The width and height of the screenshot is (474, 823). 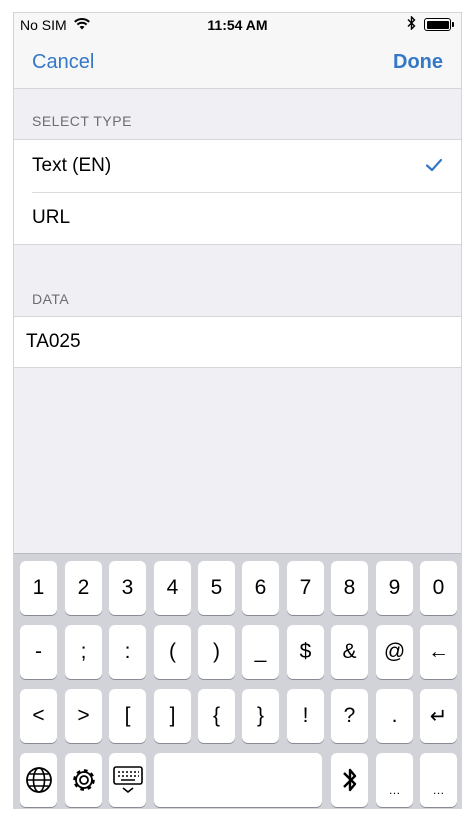 What do you see at coordinates (83, 780) in the screenshot?
I see `gear-icon` at bounding box center [83, 780].